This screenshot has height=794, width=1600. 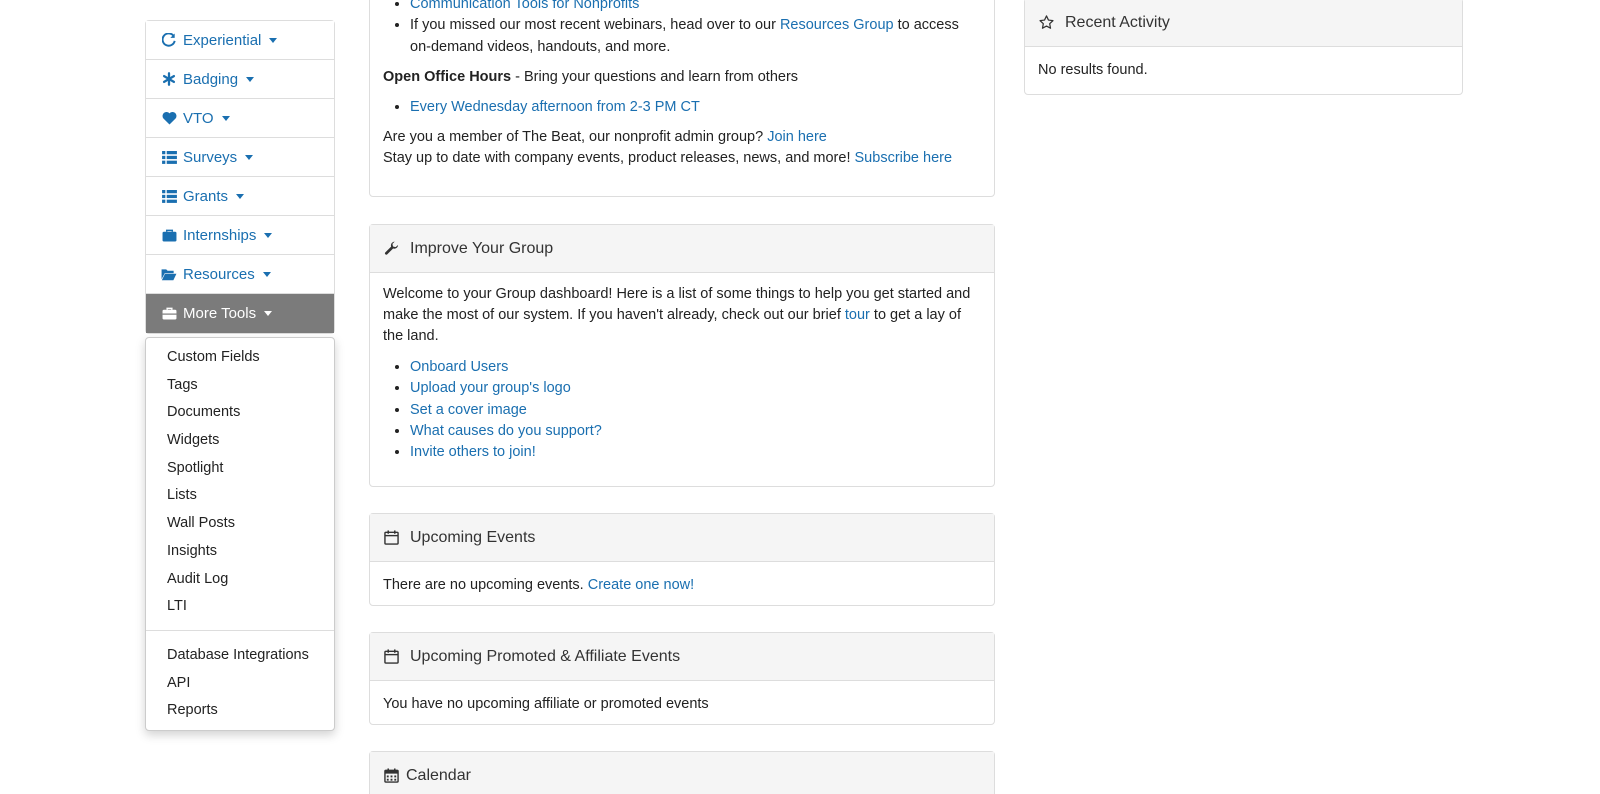 What do you see at coordinates (240, 413) in the screenshot?
I see `menu-item-documents: Documents` at bounding box center [240, 413].